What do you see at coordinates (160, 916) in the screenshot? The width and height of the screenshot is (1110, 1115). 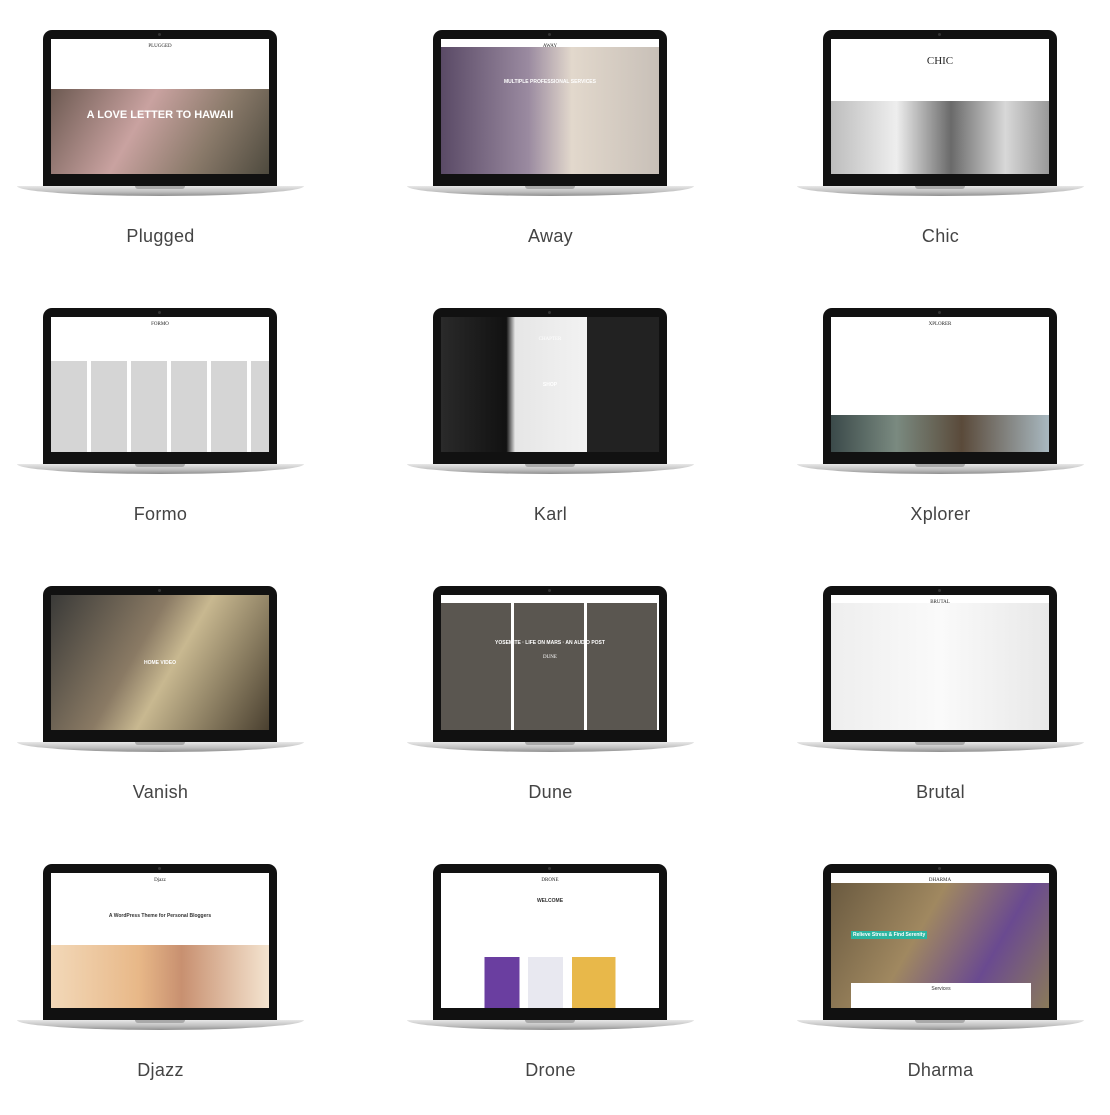 I see `preview-headline: A WordPress Theme for Personal Bloggers` at bounding box center [160, 916].